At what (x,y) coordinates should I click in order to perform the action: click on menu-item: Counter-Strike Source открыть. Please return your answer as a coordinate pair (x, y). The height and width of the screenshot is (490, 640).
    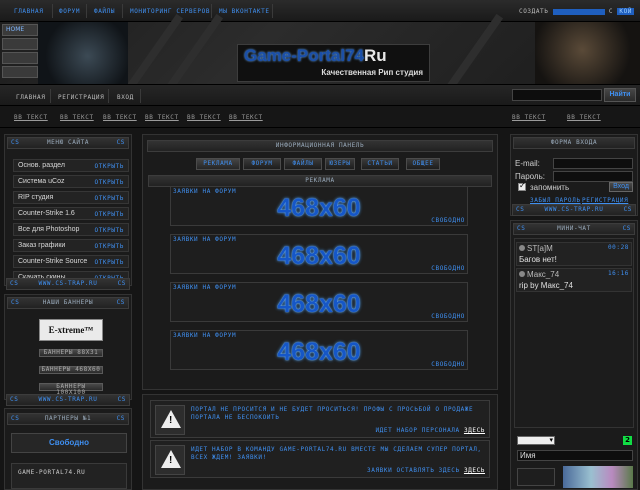
    Looking at the image, I should click on (71, 261).